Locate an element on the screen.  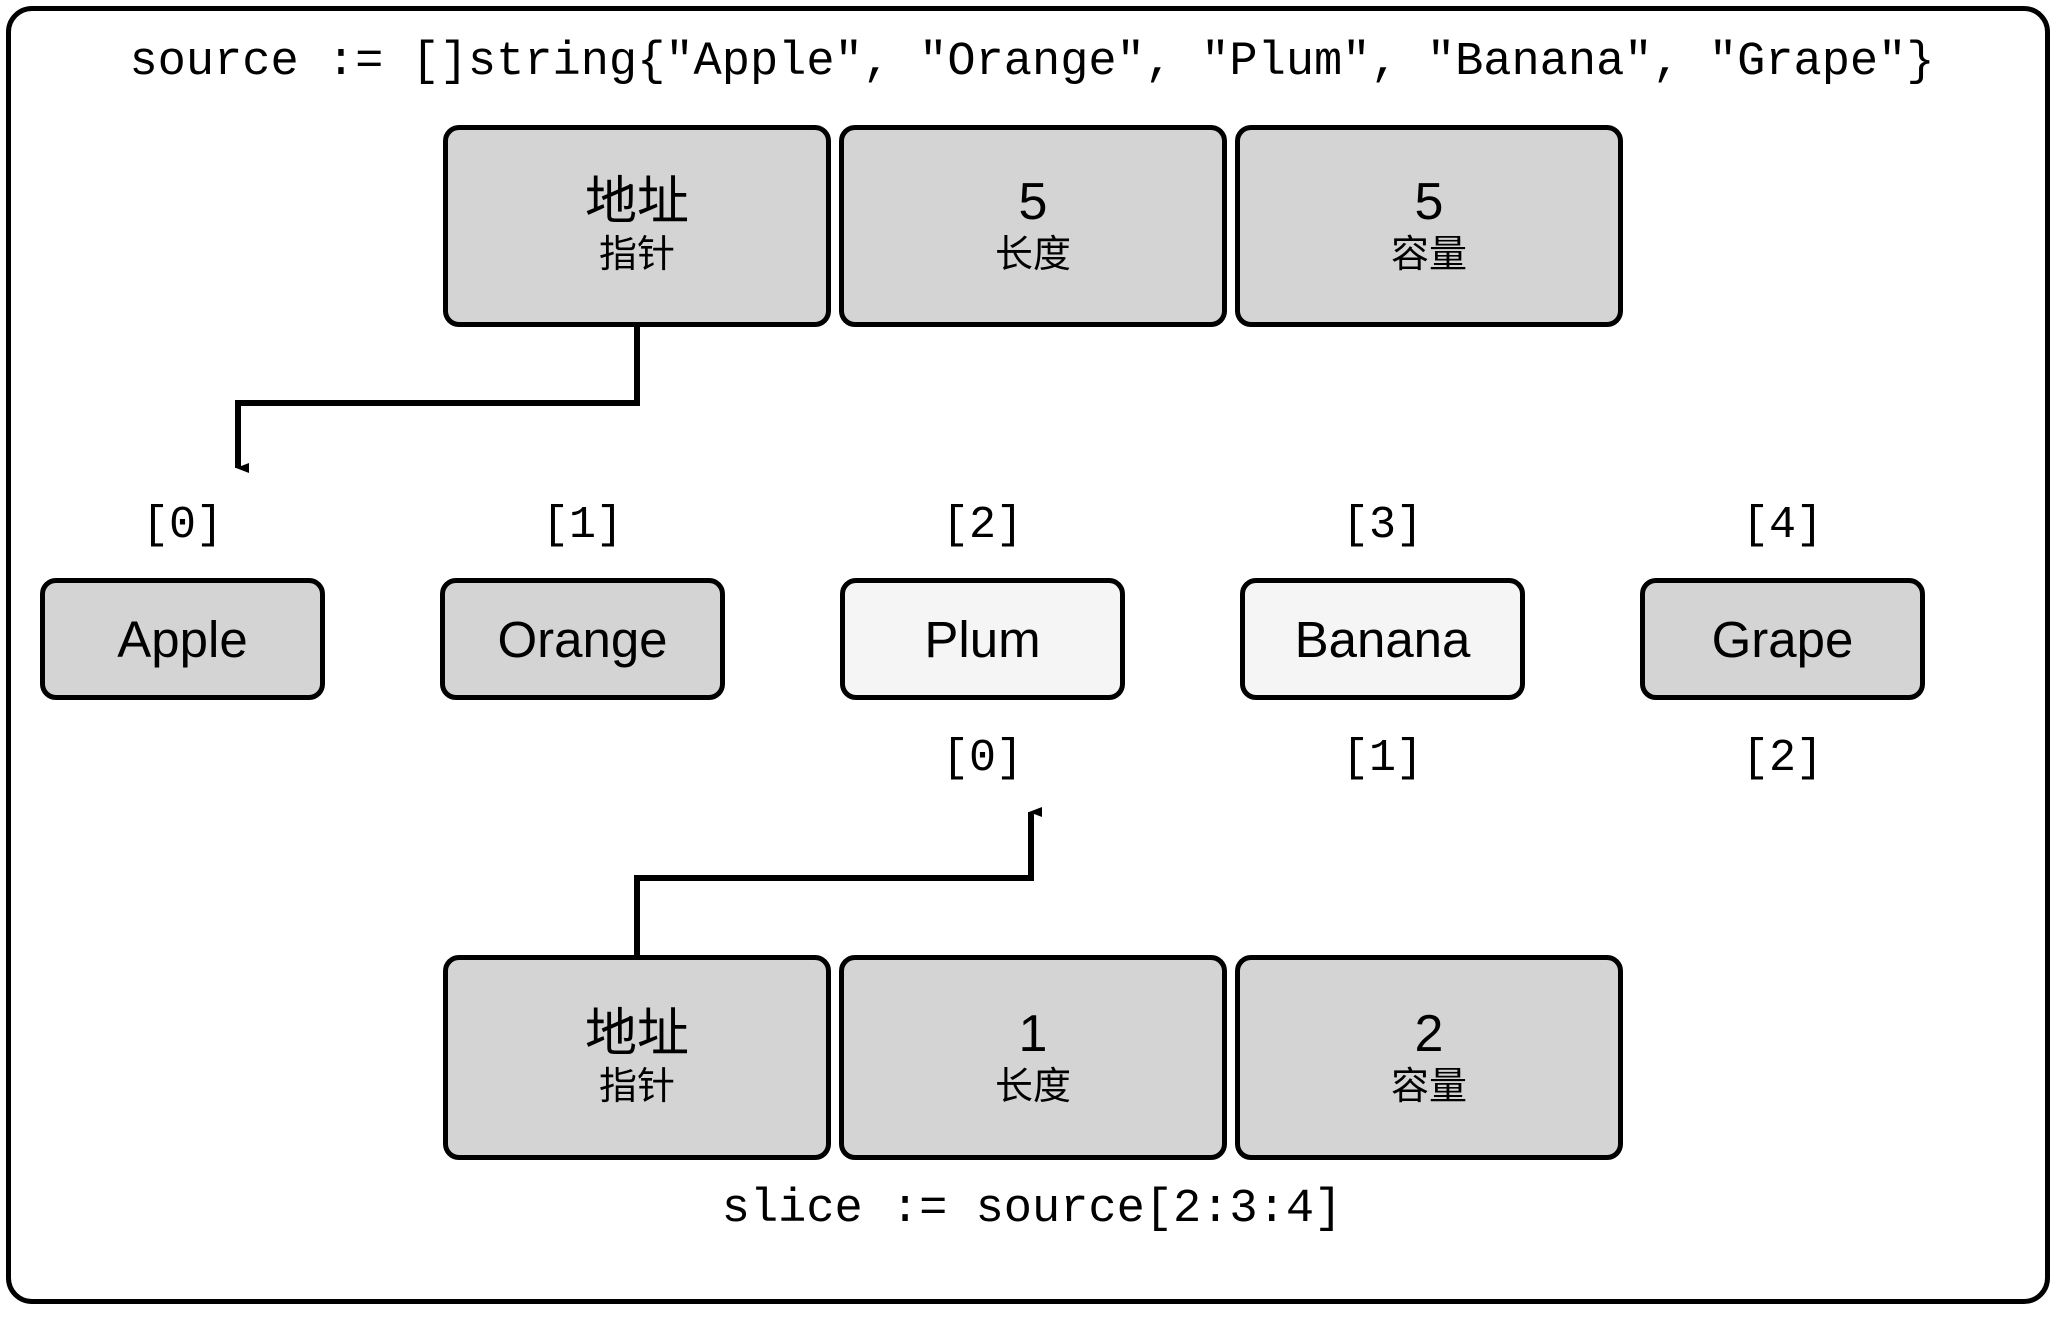
slice-header-pointer-value: 地址 is located at coordinates (636, 1033).